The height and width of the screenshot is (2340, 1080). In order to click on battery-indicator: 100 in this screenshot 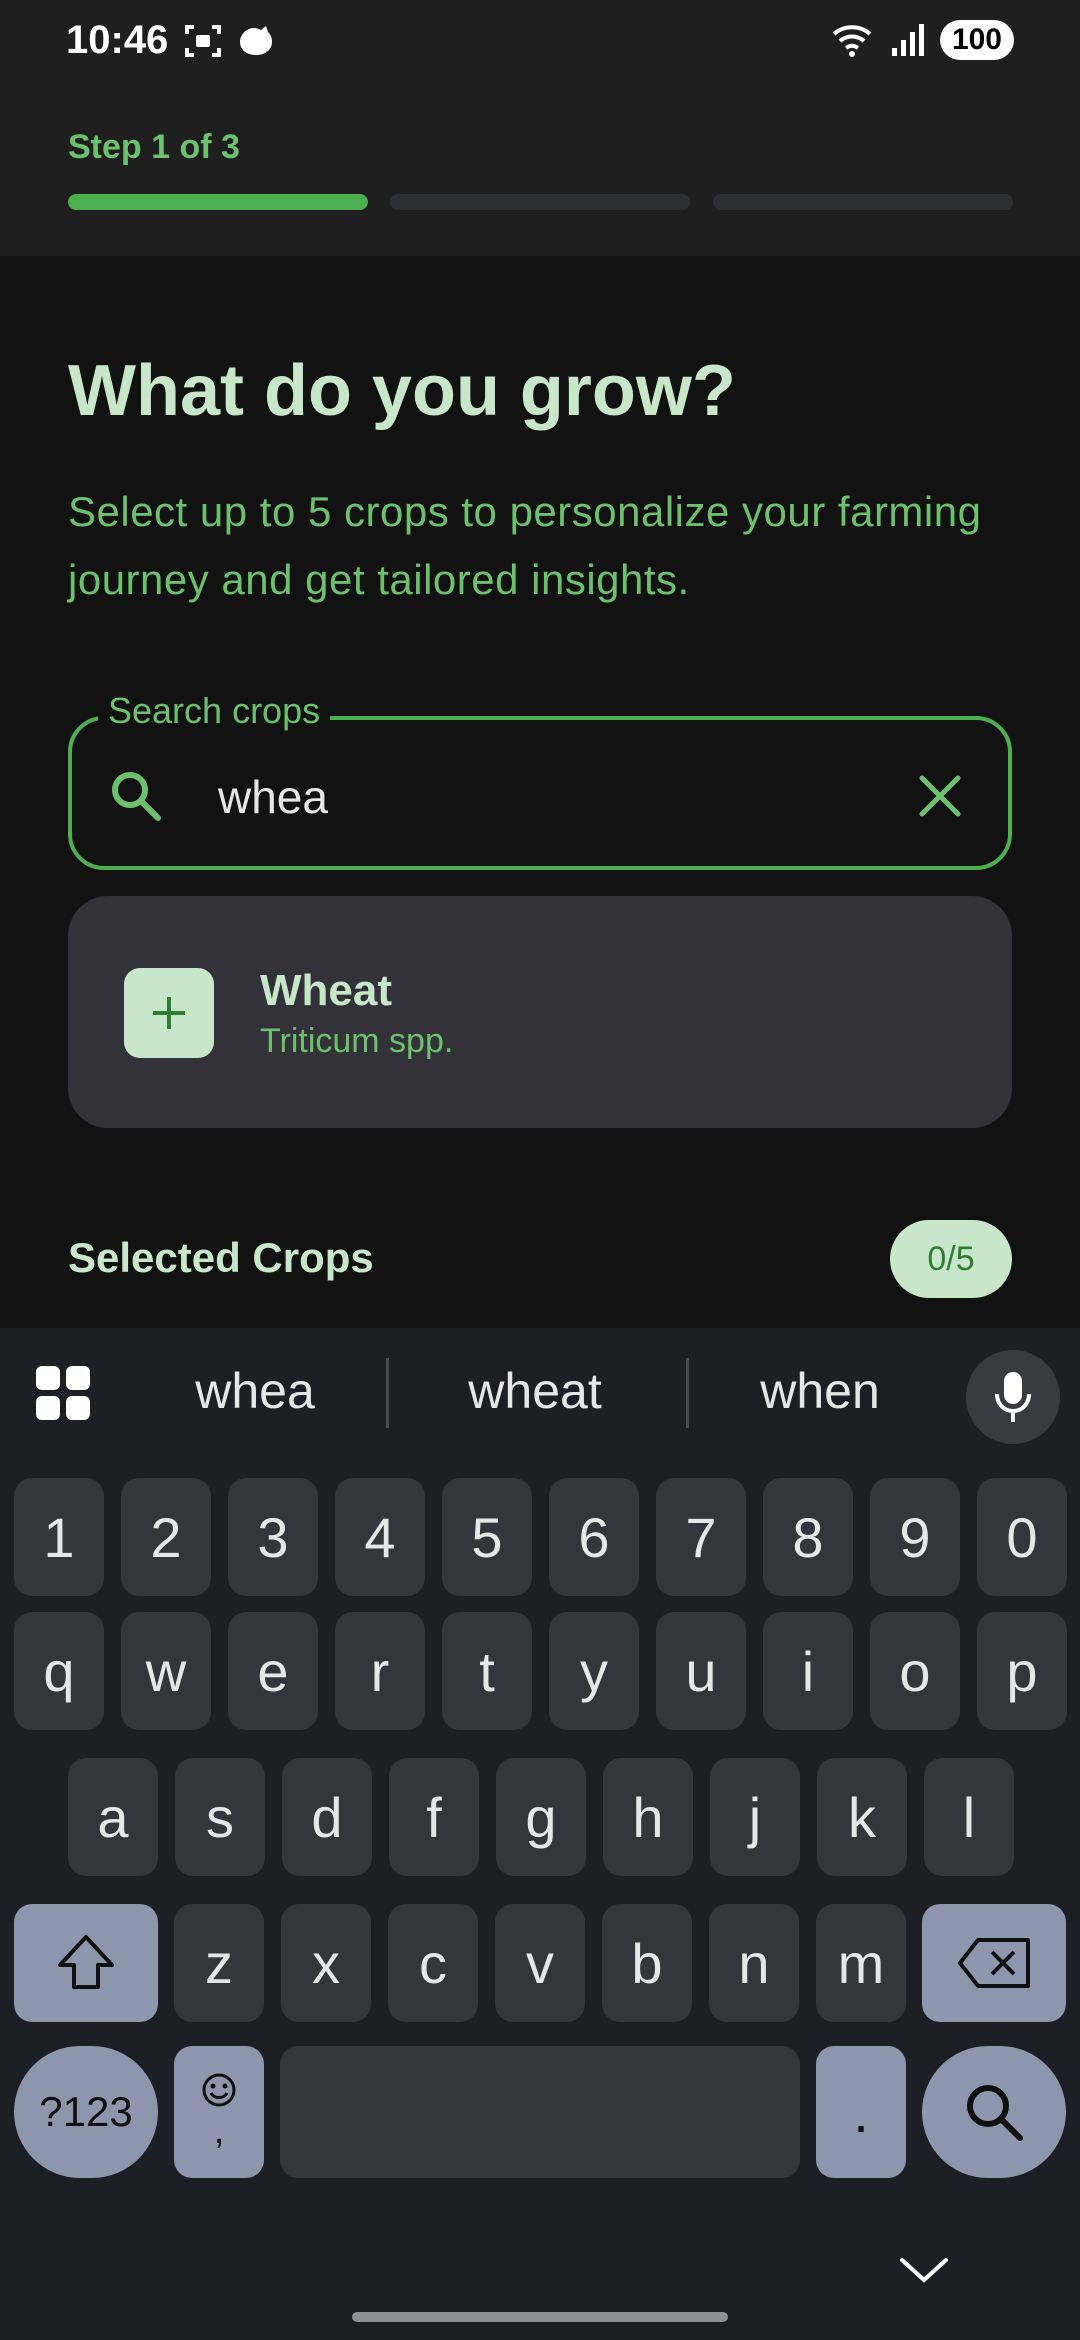, I will do `click(976, 40)`.